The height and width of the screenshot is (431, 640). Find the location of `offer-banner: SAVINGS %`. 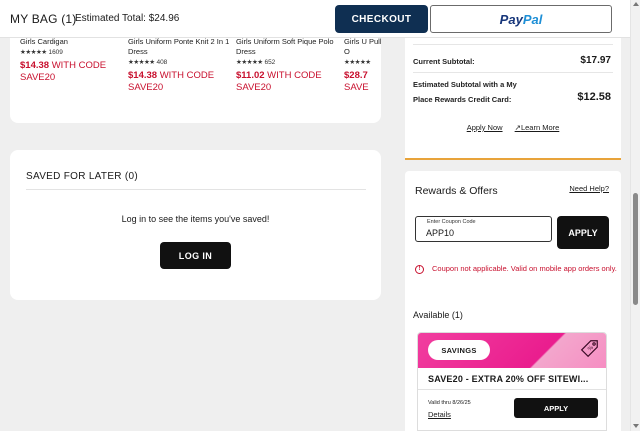

offer-banner: SAVINGS % is located at coordinates (512, 350).